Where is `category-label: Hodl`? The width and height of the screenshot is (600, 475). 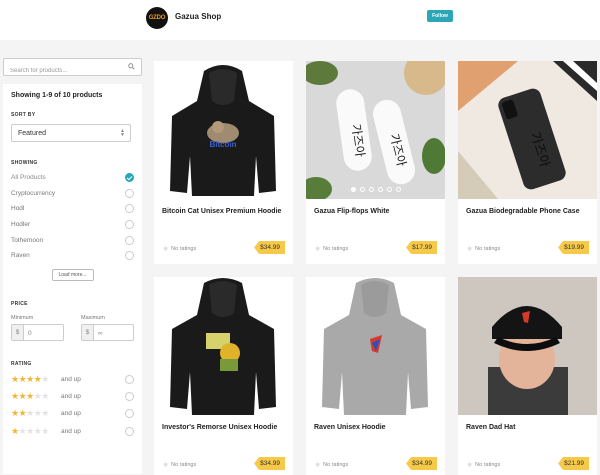 category-label: Hodl is located at coordinates (18, 209).